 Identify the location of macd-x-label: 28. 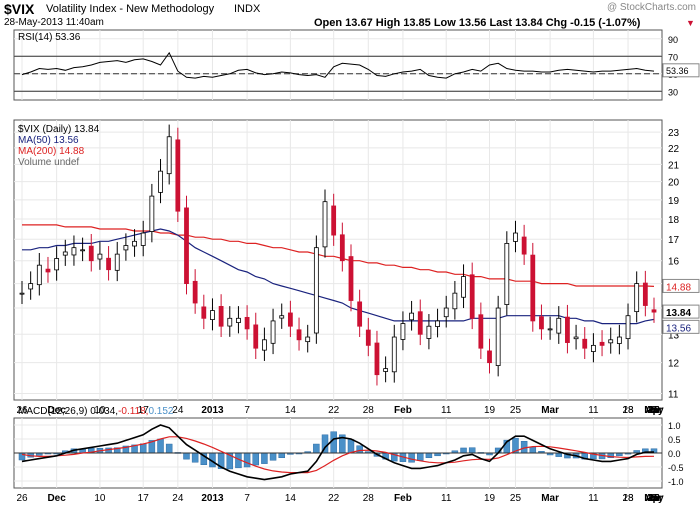
(369, 498).